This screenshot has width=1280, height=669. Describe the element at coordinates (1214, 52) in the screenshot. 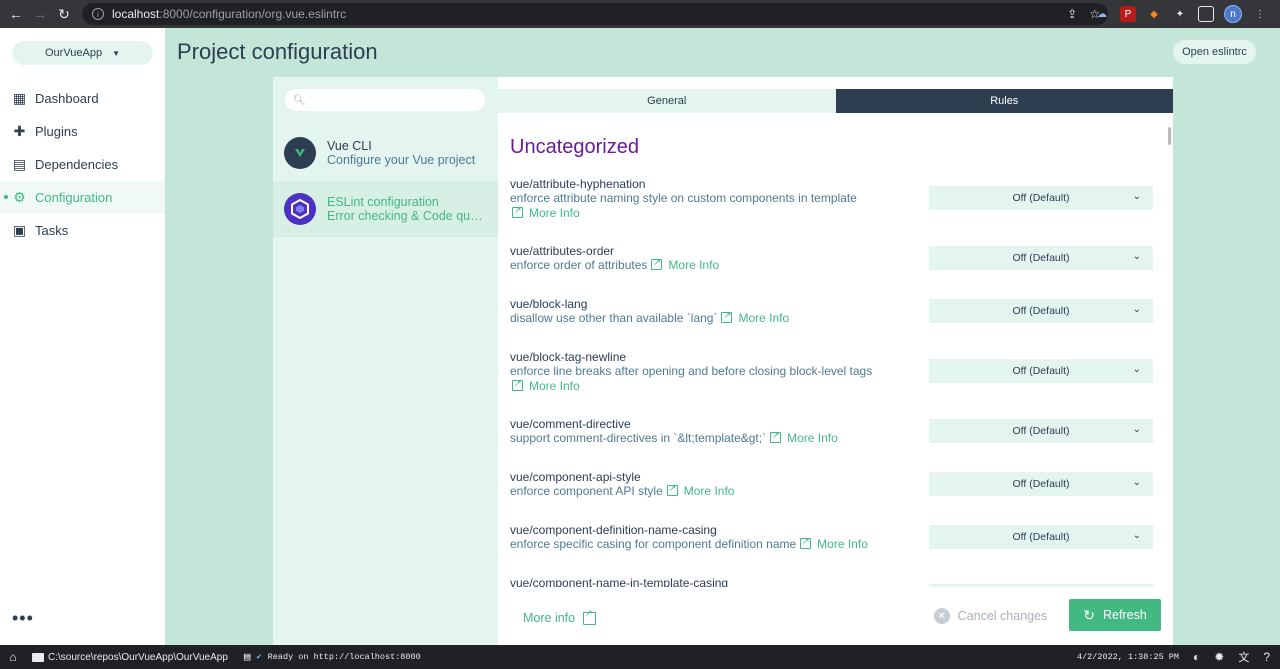

I see `open-eslintrc-button: Open eslintrc` at that location.